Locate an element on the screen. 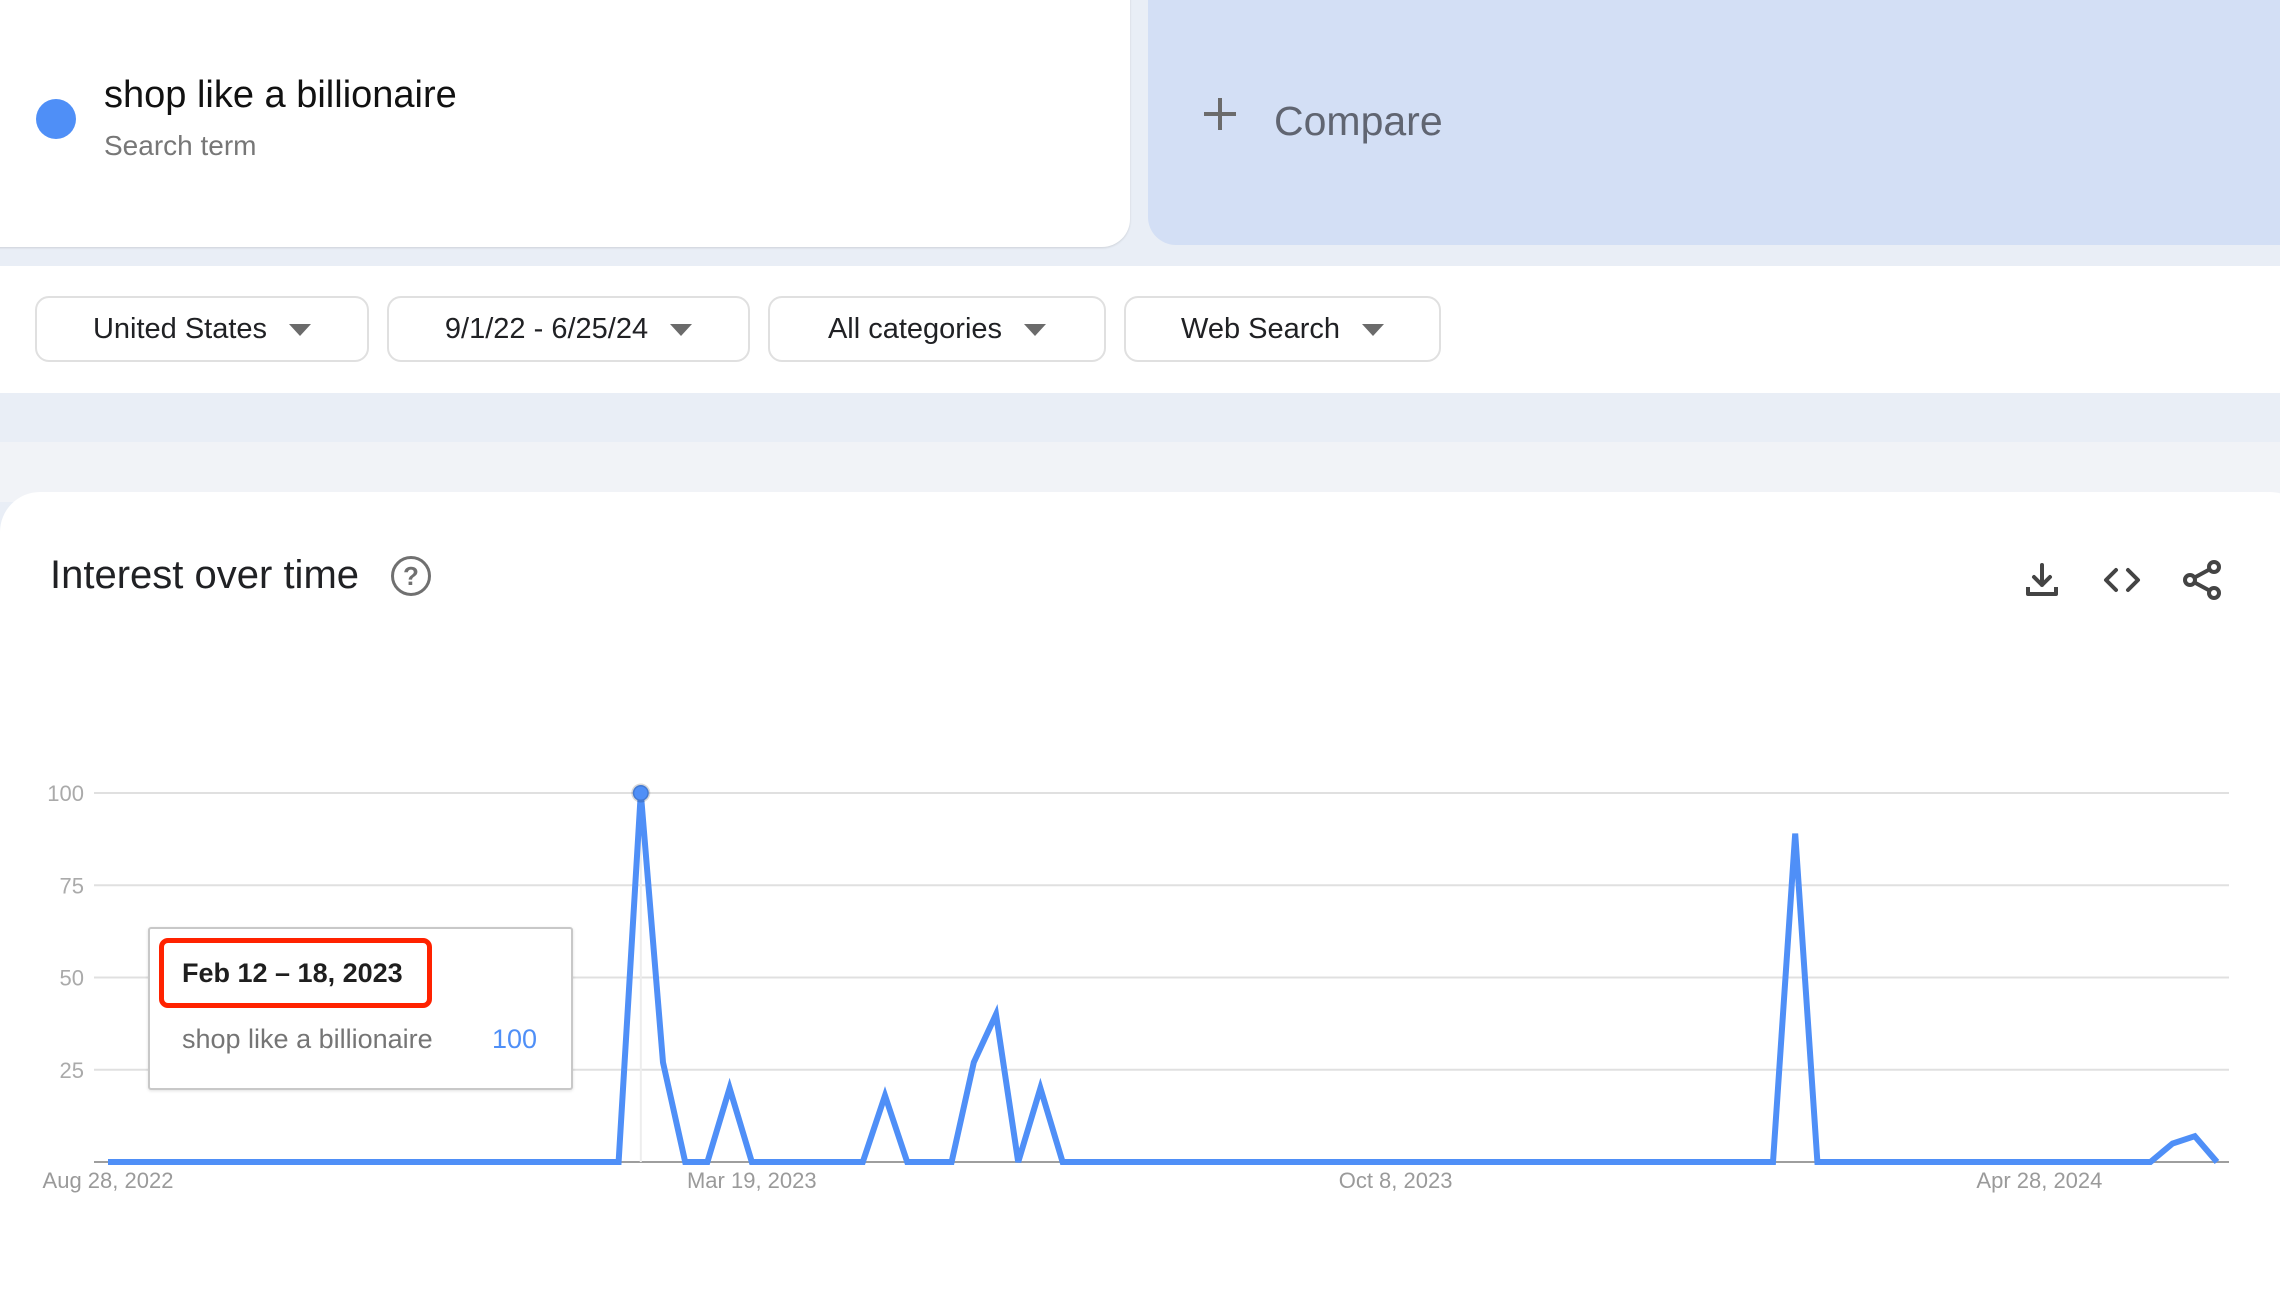 This screenshot has height=1292, width=2280. y-tick-label: 25 is located at coordinates (72, 1070).